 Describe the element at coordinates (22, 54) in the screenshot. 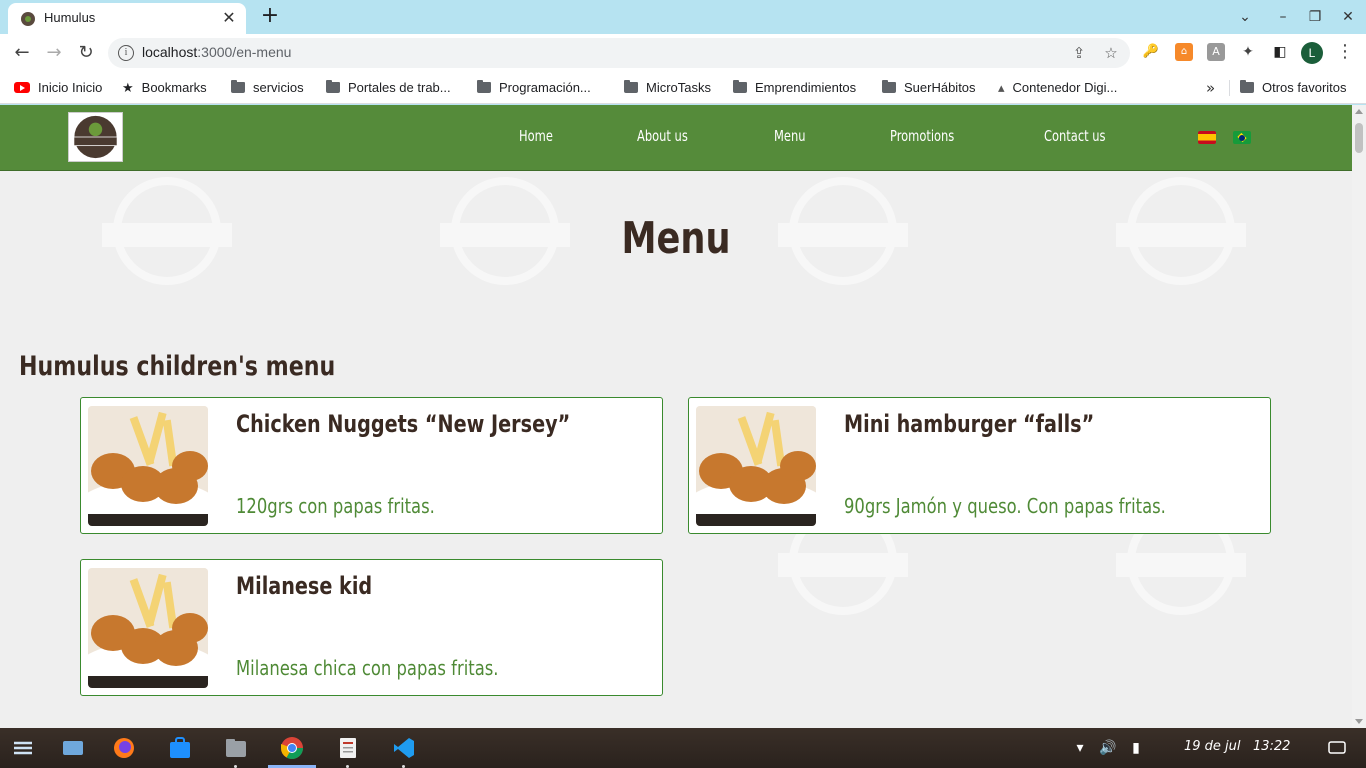

I see `back-icon: ←` at that location.